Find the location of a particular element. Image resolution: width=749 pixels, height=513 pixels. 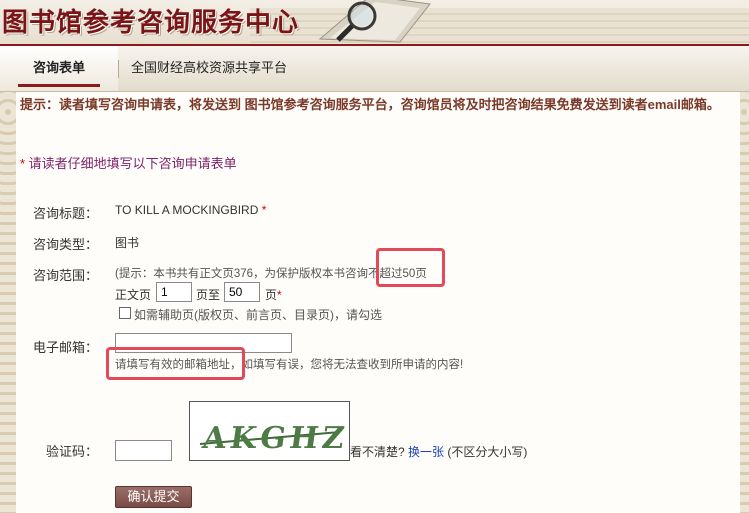

tab-resource-platform: 全国财经高校资源共享平台 is located at coordinates (209, 68).